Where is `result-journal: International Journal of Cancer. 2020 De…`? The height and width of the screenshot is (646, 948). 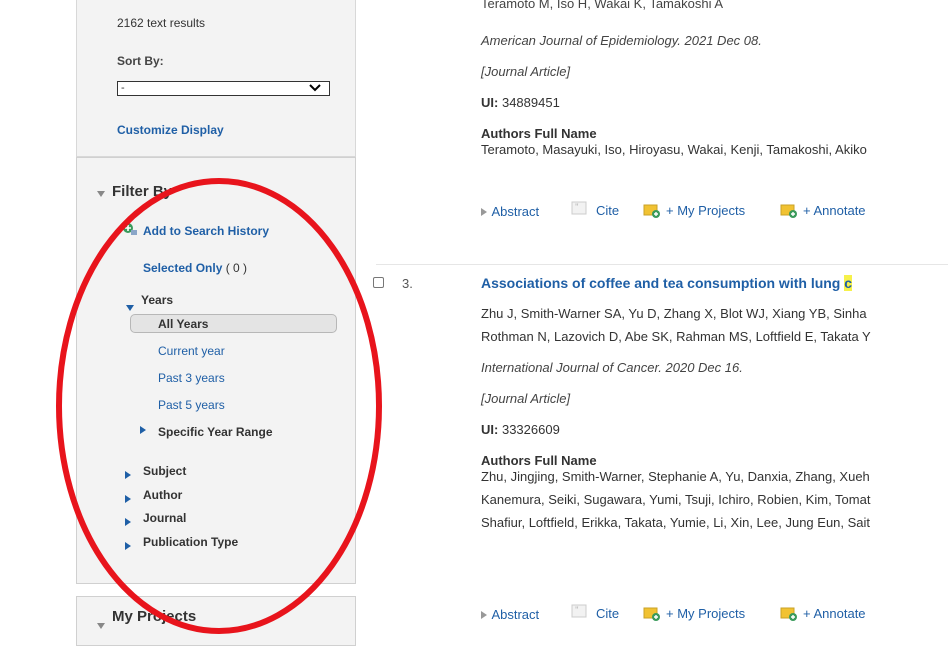 result-journal: International Journal of Cancer. 2020 De… is located at coordinates (612, 367).